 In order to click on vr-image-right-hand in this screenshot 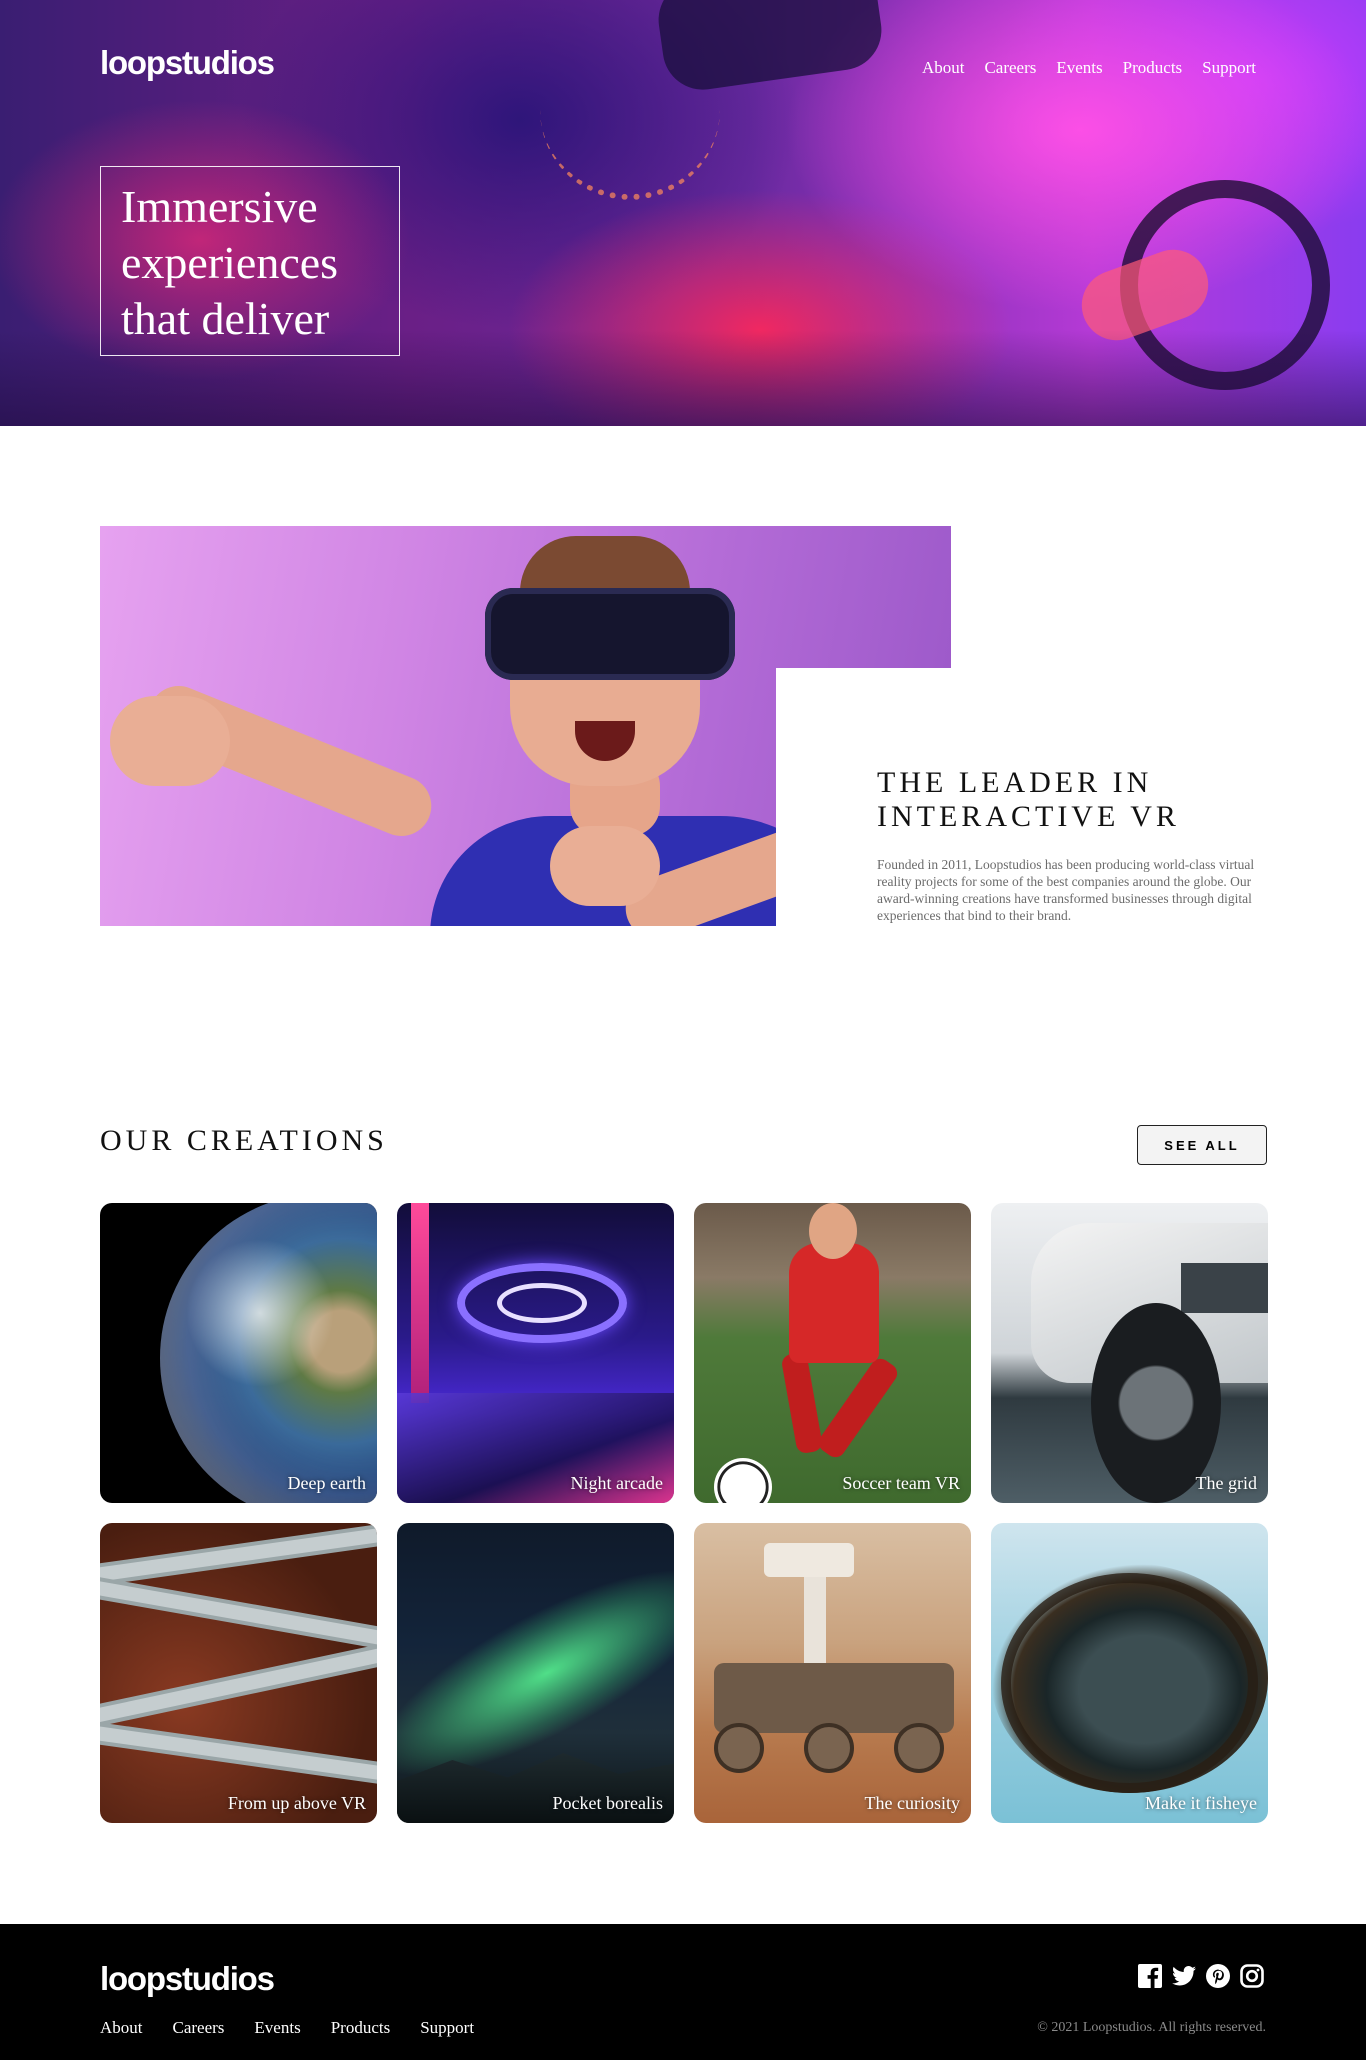, I will do `click(605, 866)`.